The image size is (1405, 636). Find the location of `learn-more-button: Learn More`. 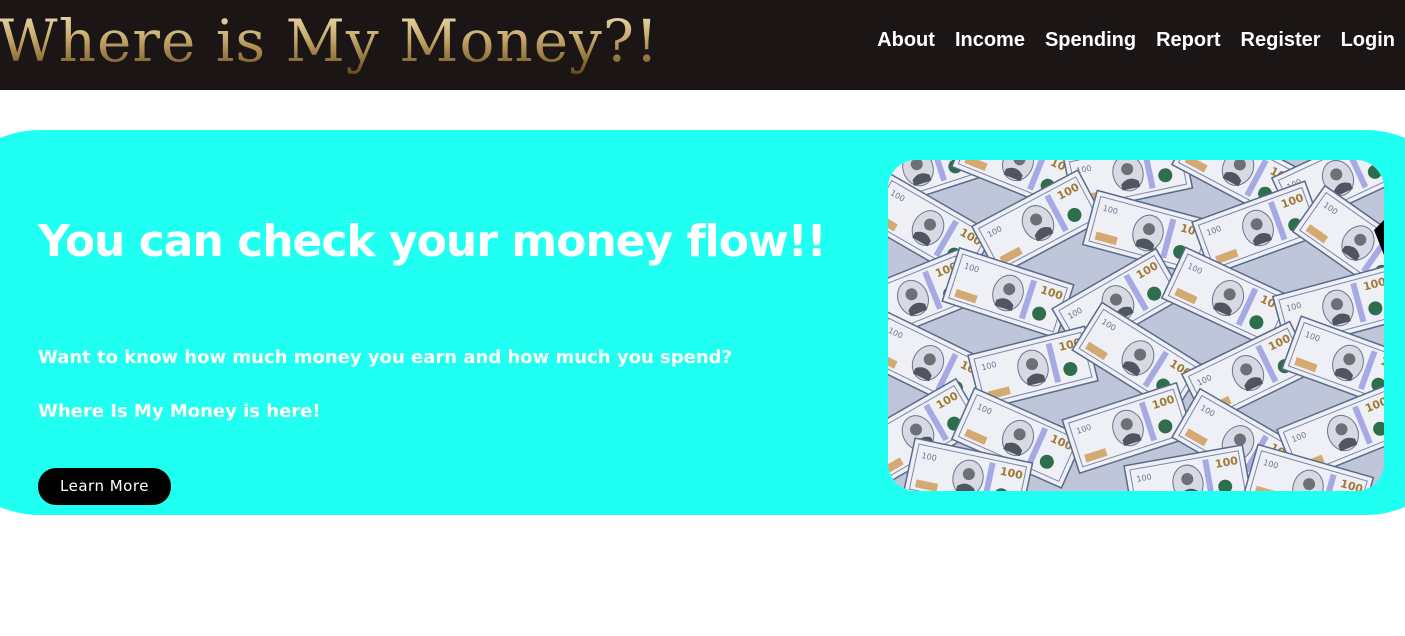

learn-more-button: Learn More is located at coordinates (104, 486).